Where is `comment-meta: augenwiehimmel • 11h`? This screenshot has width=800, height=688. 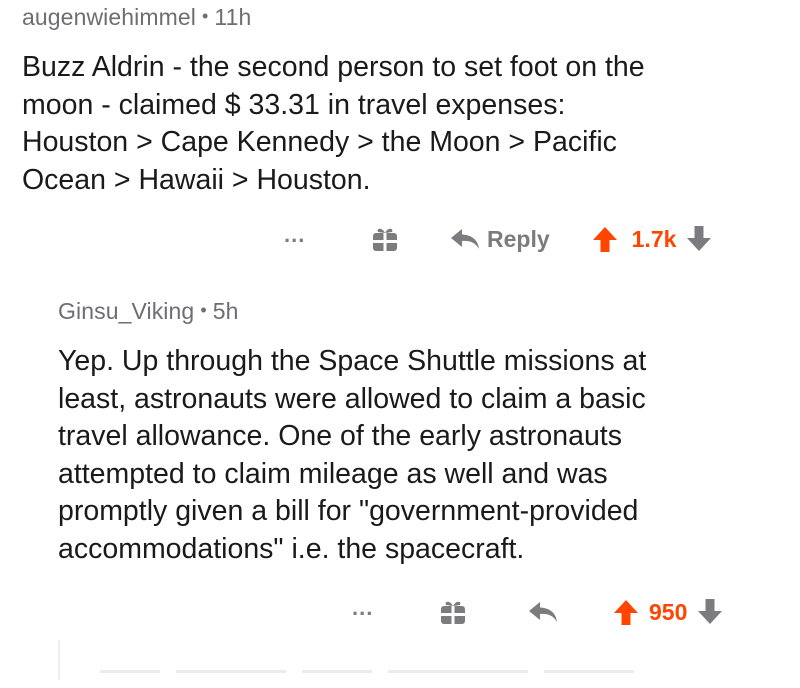 comment-meta: augenwiehimmel • 11h is located at coordinates (402, 17).